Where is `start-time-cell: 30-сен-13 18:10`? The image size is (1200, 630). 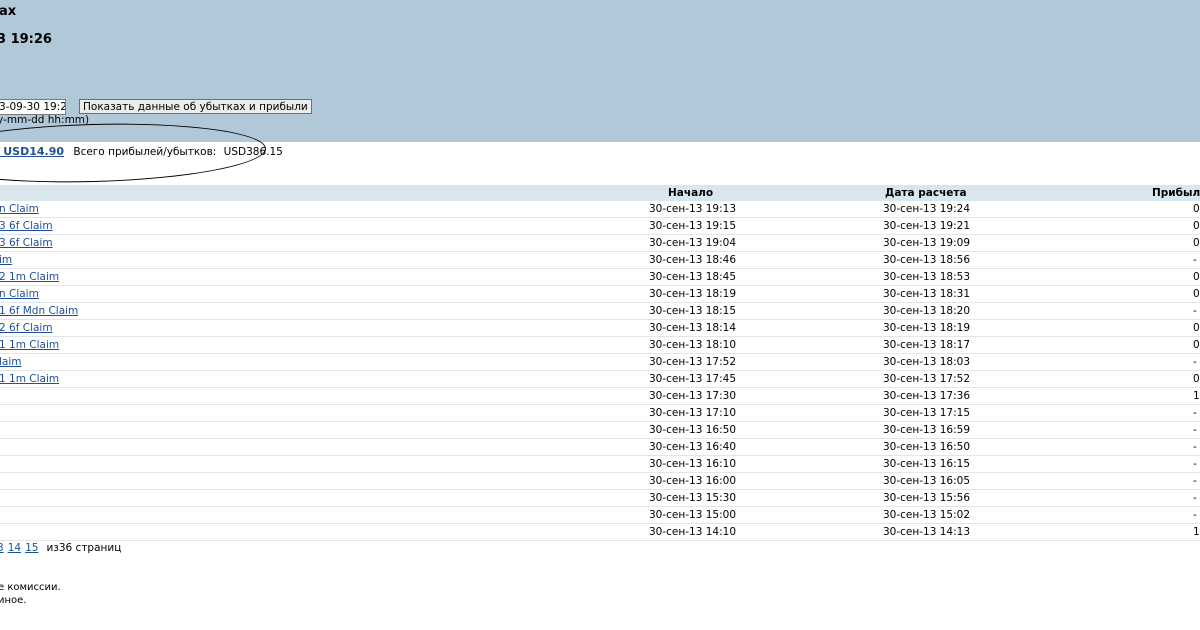 start-time-cell: 30-сен-13 18:10 is located at coordinates (692, 345).